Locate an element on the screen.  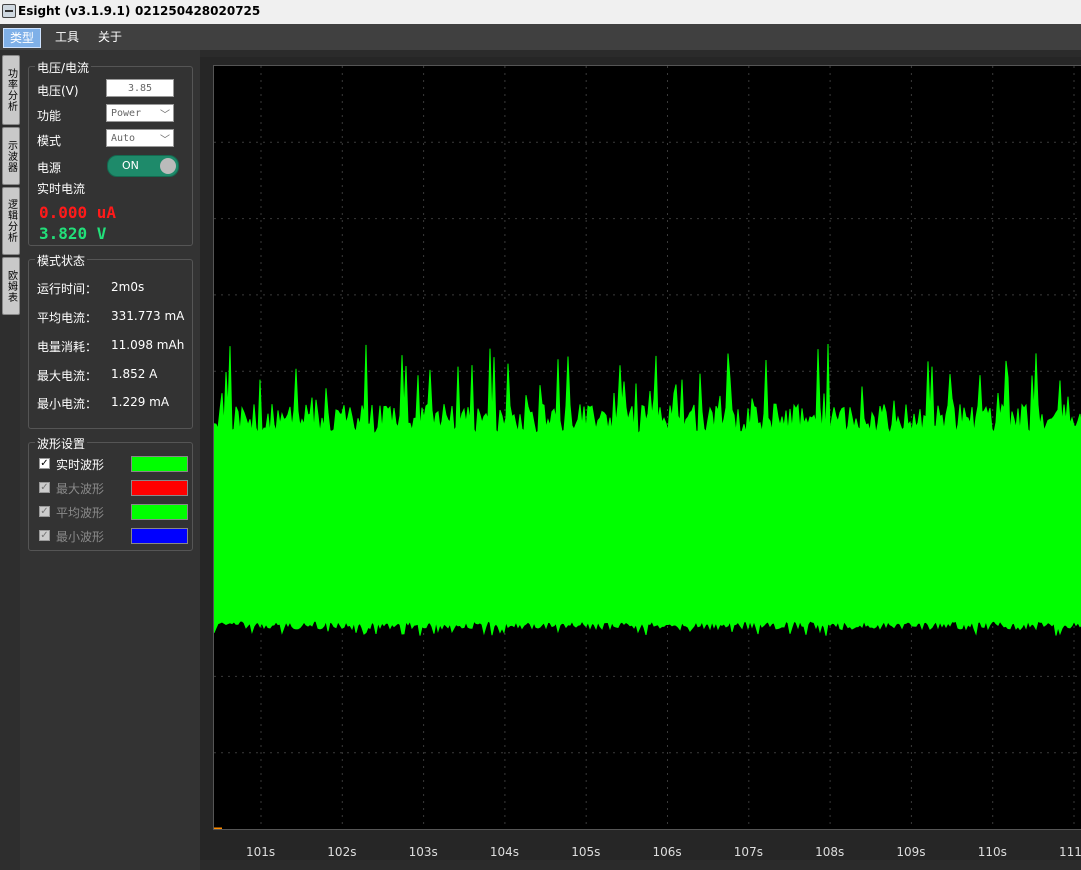
x-tick-label: 101s is located at coordinates (261, 852).